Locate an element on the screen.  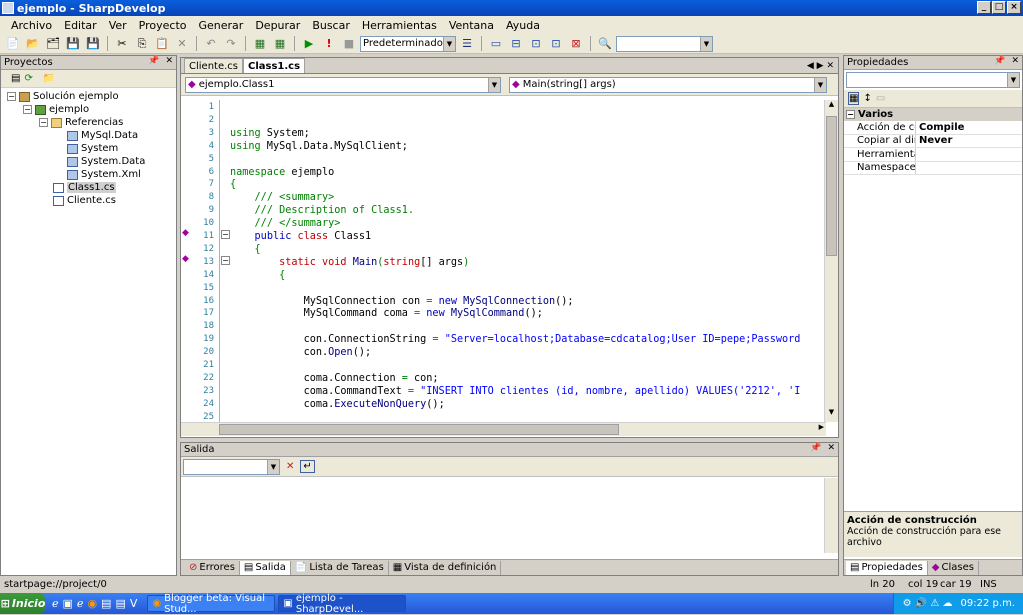
cut-icon: ✂ is located at coordinates (122, 44).